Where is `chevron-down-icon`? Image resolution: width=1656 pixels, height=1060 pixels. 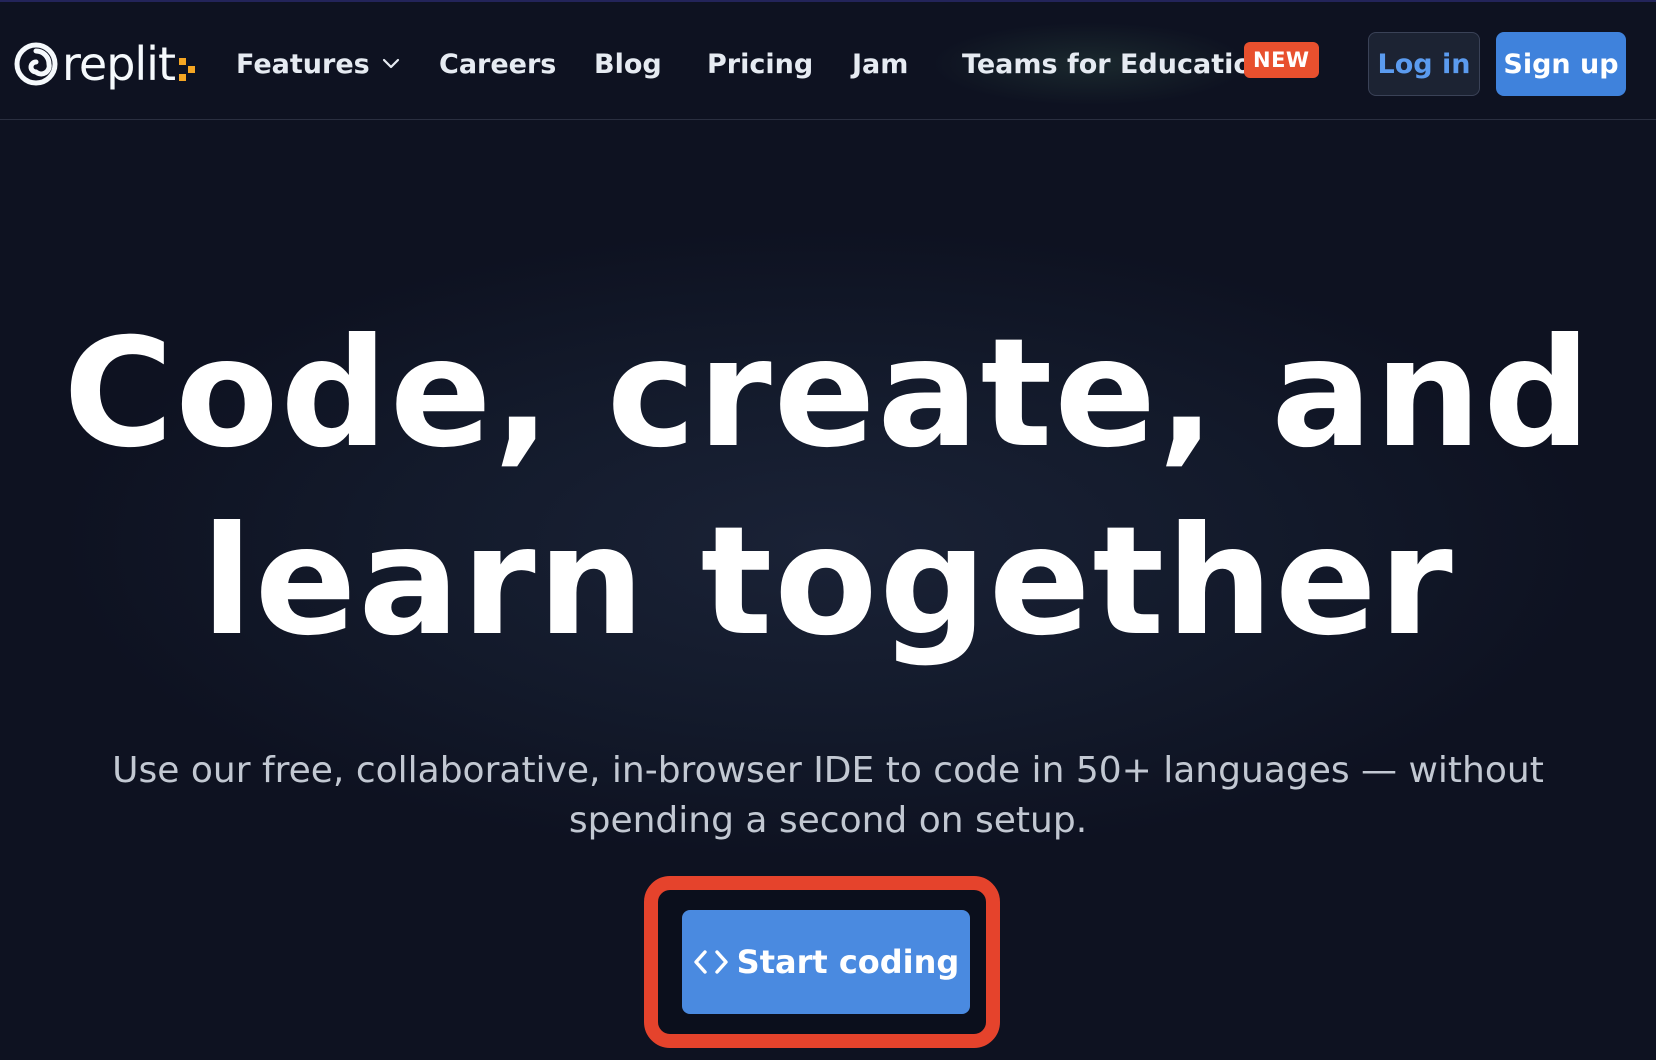
chevron-down-icon is located at coordinates (390, 63).